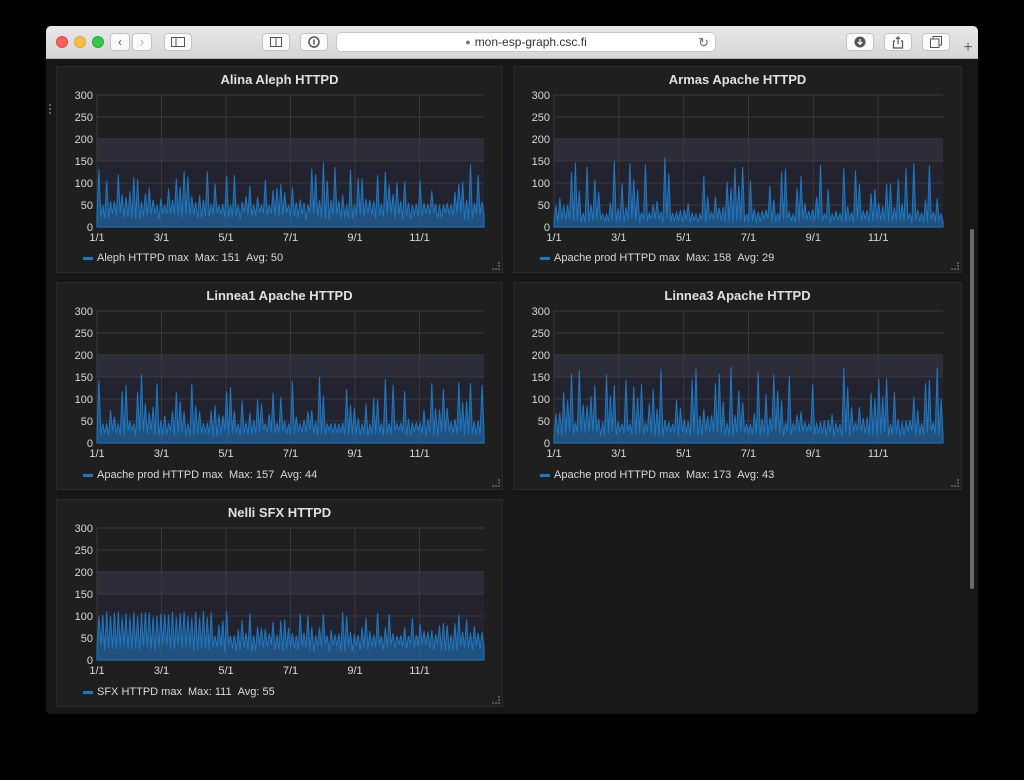 Image resolution: width=1024 pixels, height=780 pixels. What do you see at coordinates (120, 42) in the screenshot?
I see `back-button: ‹` at bounding box center [120, 42].